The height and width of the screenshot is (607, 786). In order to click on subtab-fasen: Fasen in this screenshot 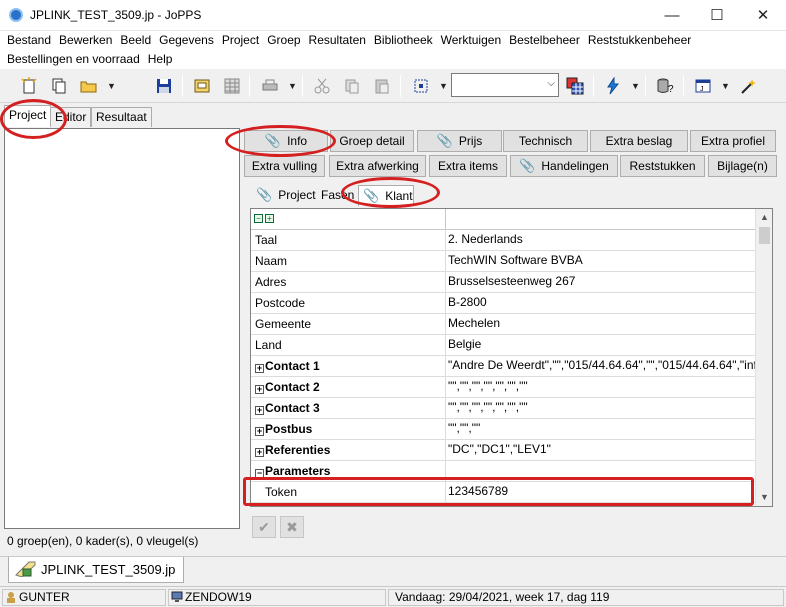, I will do `click(337, 195)`.